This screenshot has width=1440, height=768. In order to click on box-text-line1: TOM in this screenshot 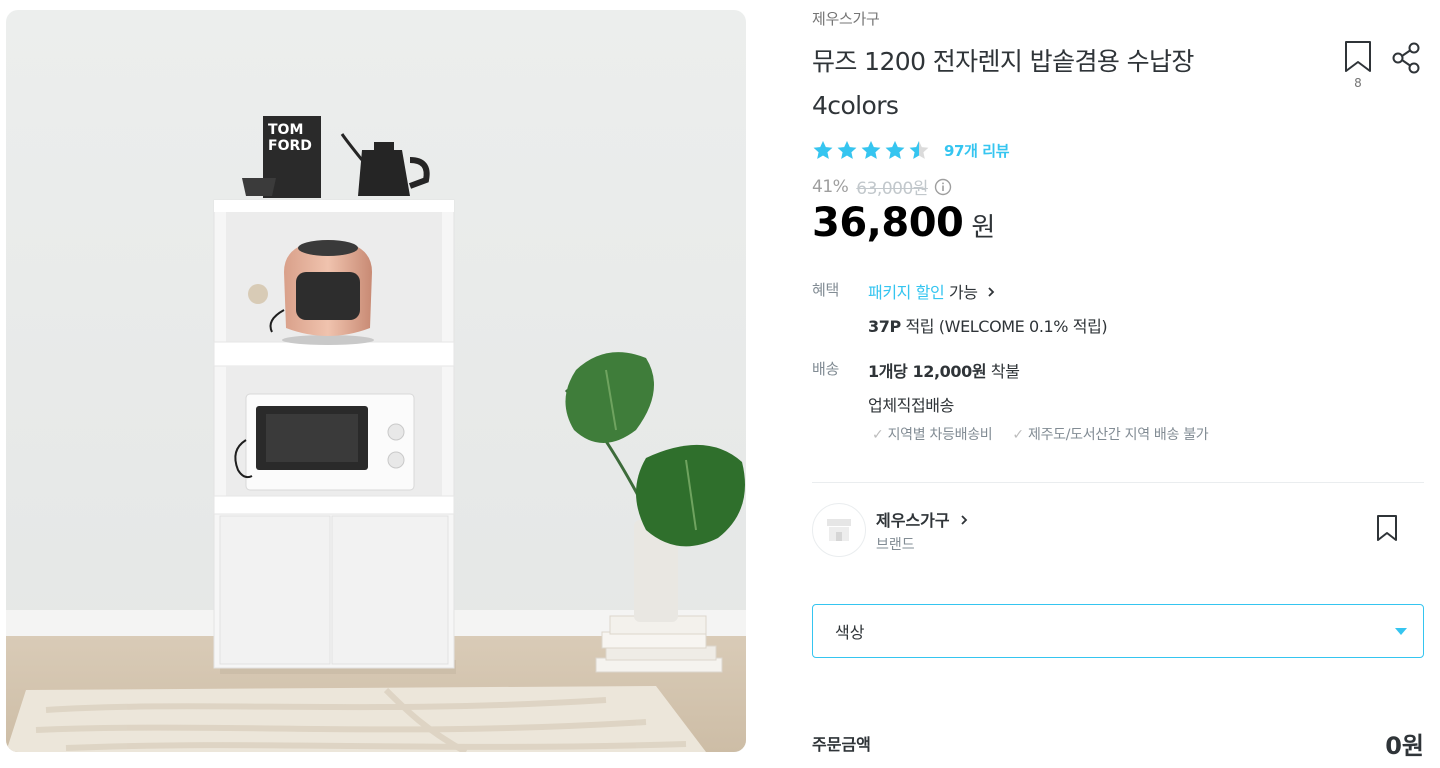, I will do `click(285, 130)`.